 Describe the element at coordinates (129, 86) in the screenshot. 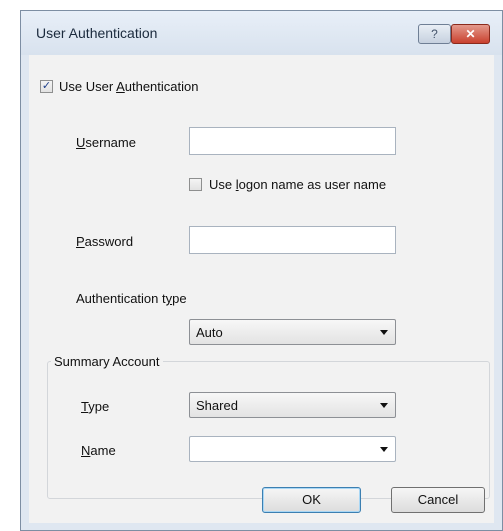

I see `use-user-authentication-label: Use User Authentication` at that location.